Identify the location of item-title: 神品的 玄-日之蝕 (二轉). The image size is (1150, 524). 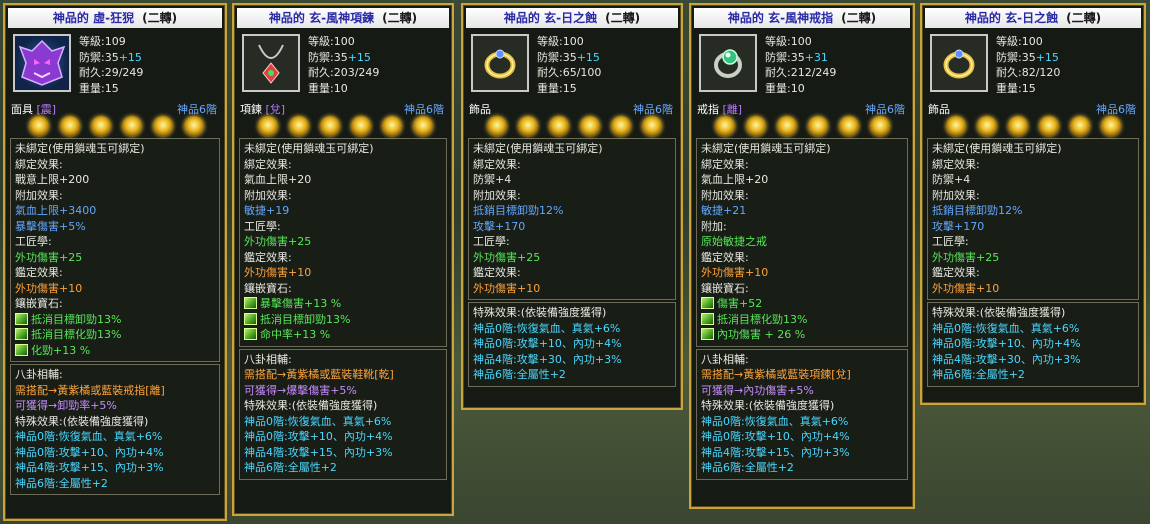
(572, 18).